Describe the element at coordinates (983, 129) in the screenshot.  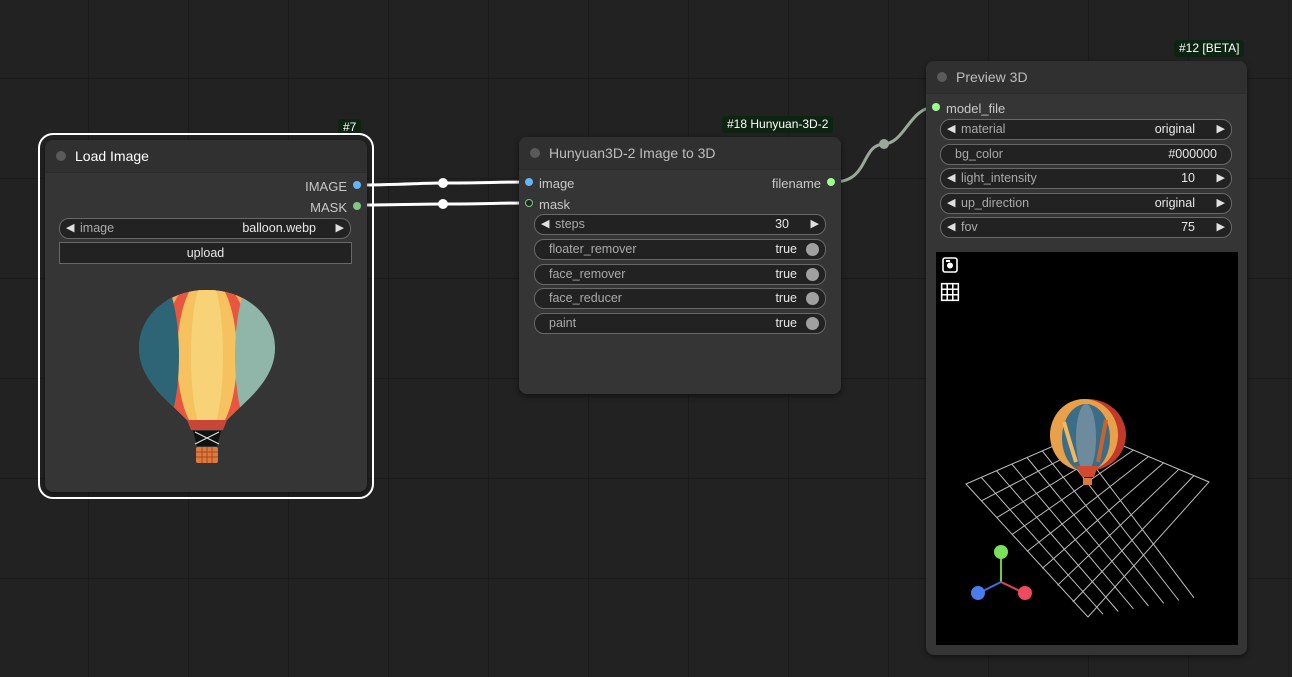
I see `widget-label: material` at that location.